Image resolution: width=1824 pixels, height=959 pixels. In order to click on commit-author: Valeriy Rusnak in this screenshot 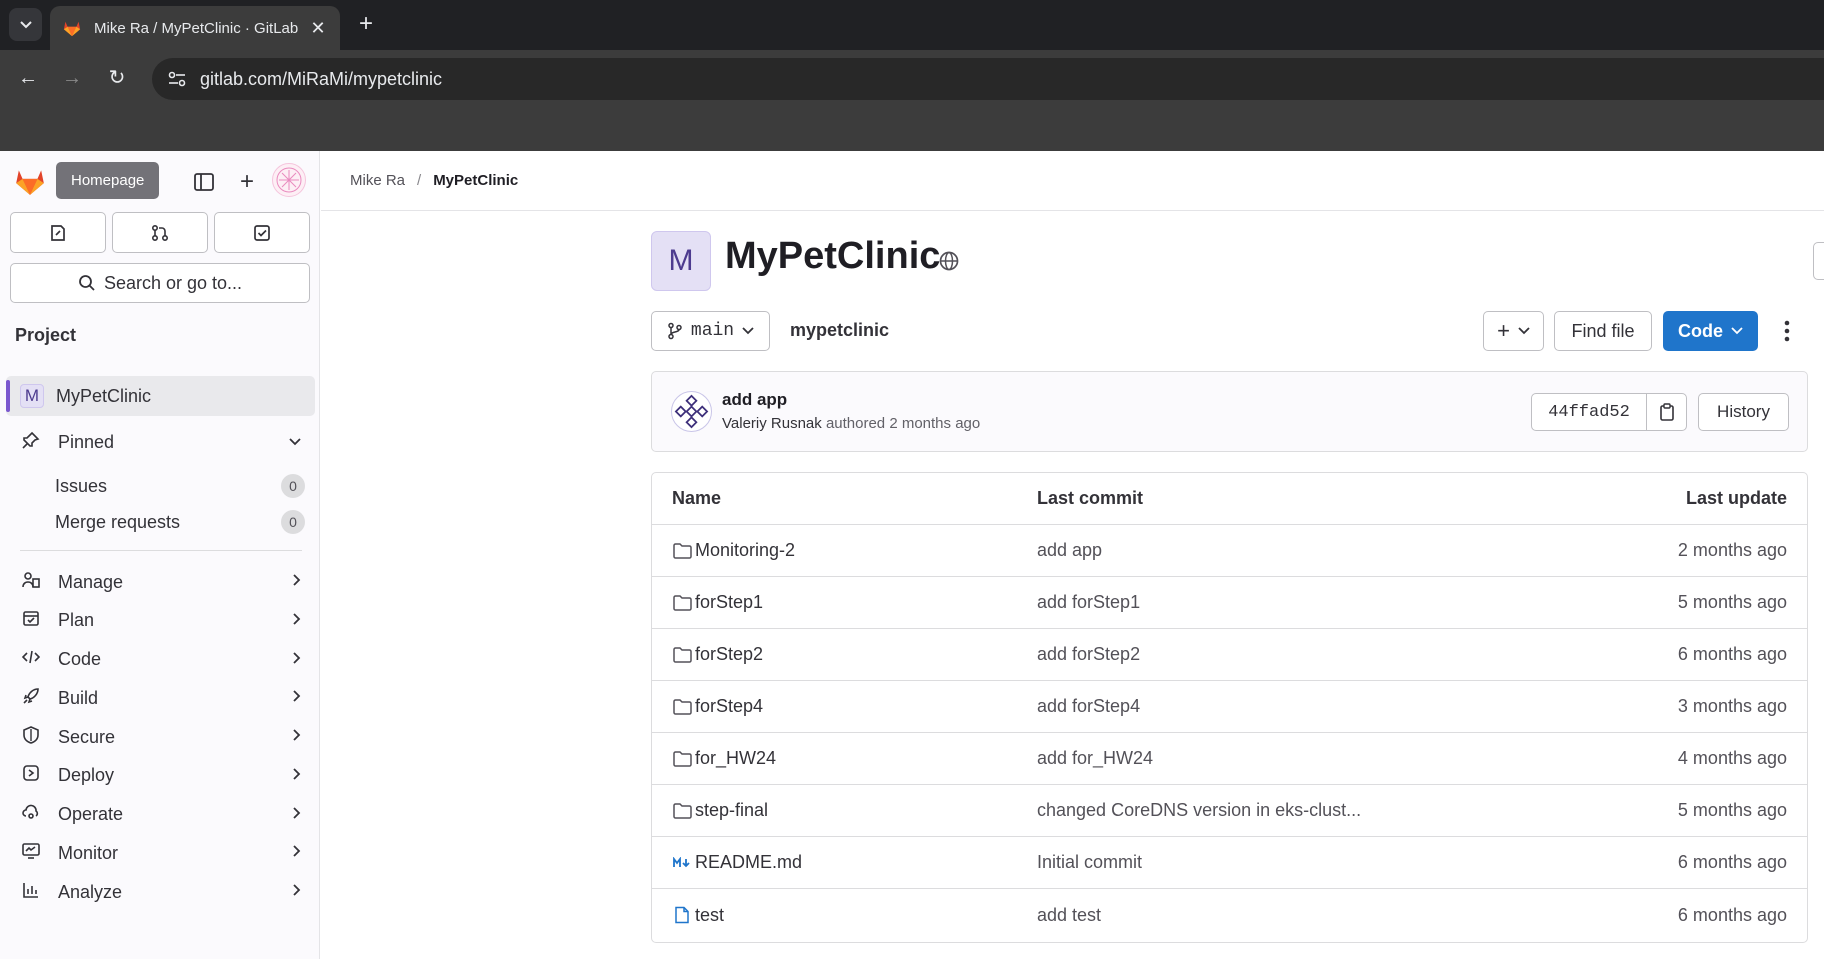, I will do `click(772, 423)`.